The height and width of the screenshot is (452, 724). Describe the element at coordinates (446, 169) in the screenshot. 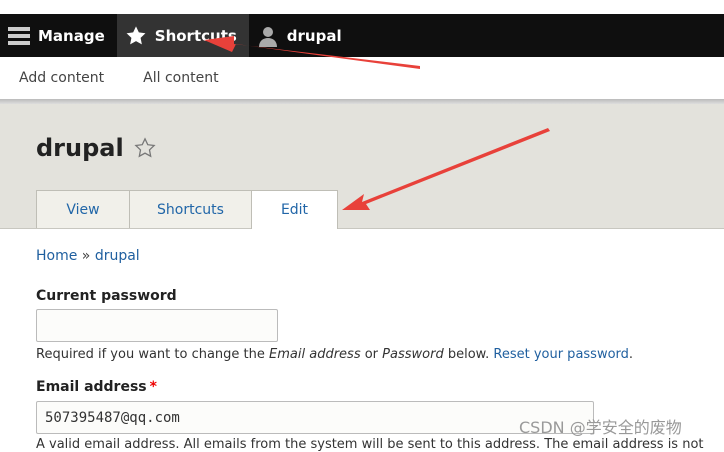

I see `annotation-arrow-edit` at that location.